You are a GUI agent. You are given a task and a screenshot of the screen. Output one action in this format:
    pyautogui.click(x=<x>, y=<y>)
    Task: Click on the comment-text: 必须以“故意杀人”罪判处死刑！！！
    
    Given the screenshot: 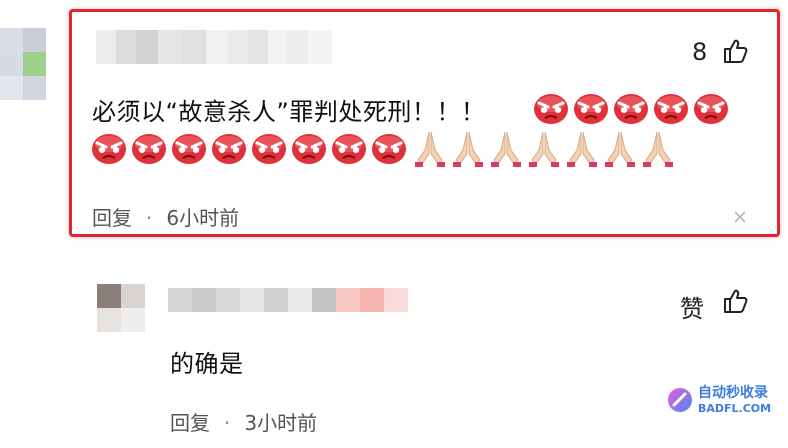 What is the action you would take?
    pyautogui.click(x=289, y=112)
    